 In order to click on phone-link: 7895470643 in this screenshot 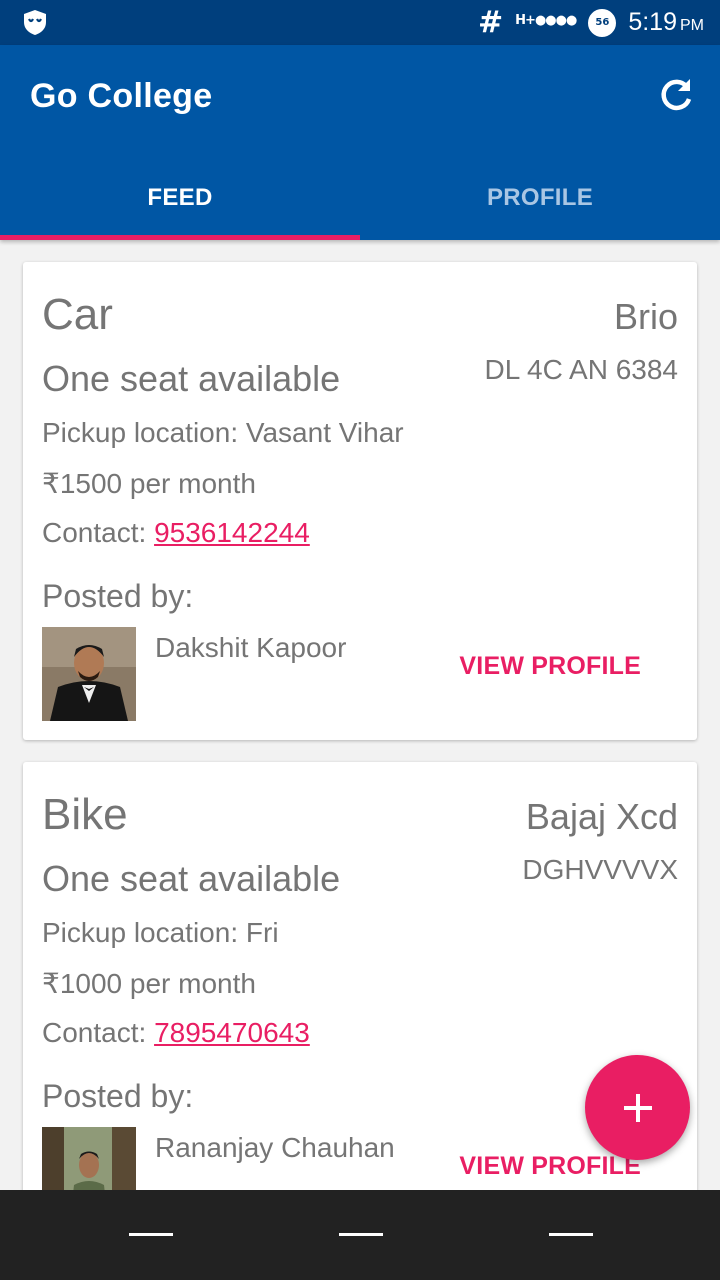, I will do `click(232, 1032)`.